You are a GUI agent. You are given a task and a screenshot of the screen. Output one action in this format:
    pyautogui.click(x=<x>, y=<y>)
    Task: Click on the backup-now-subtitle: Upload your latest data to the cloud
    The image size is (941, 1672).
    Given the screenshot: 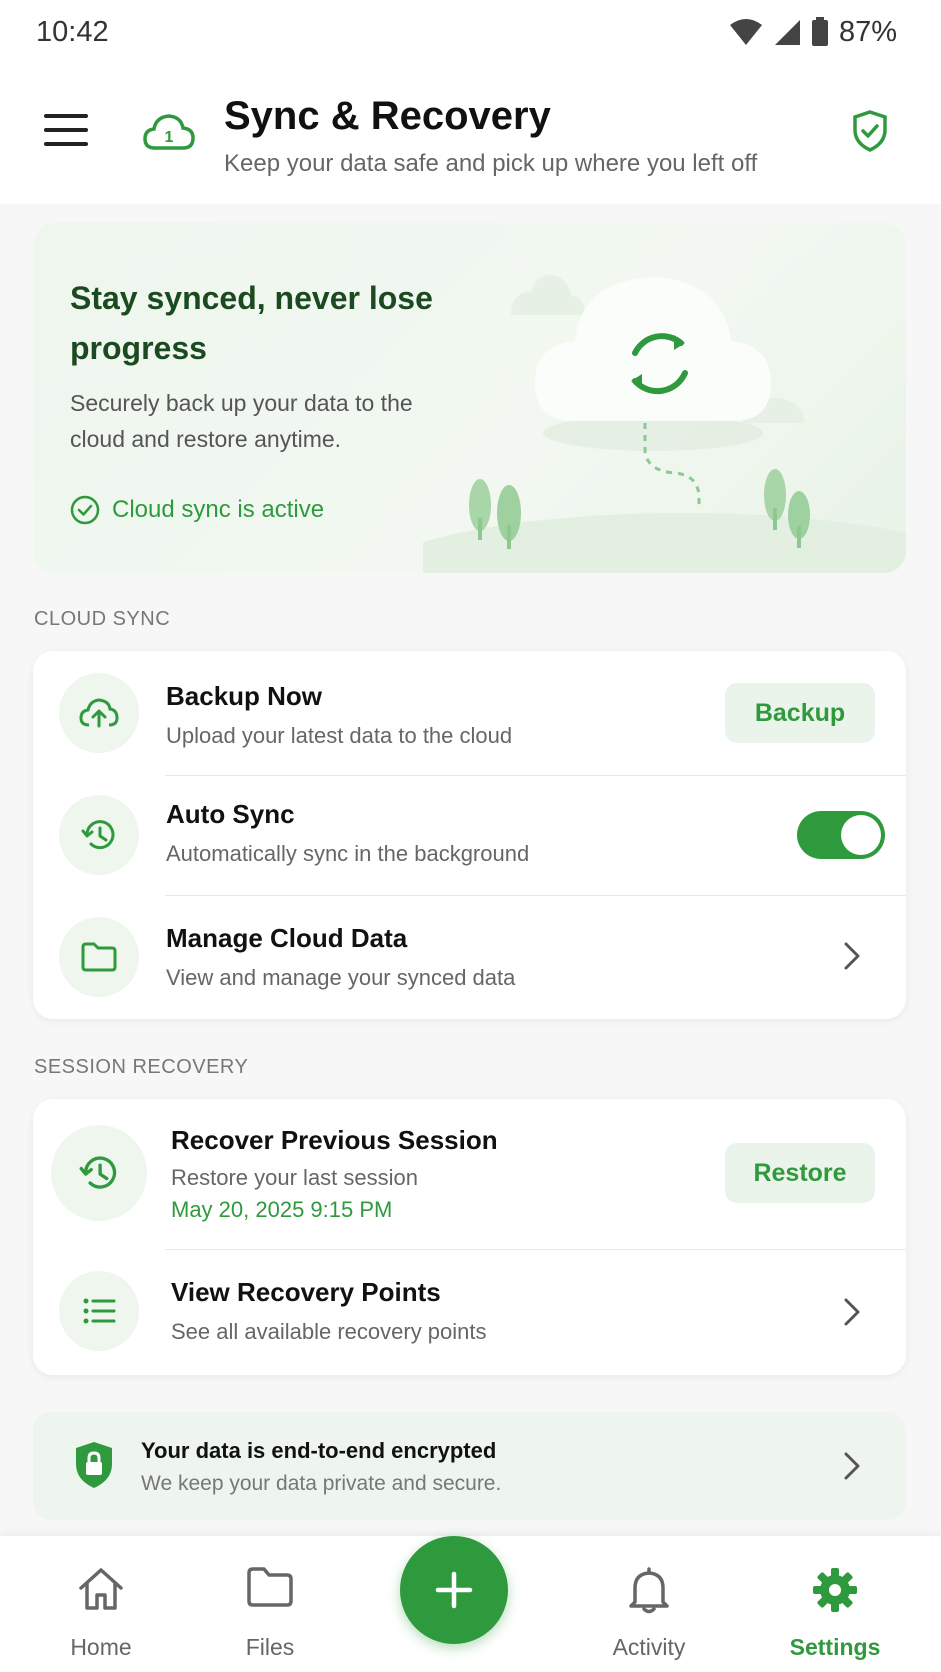 What is the action you would take?
    pyautogui.click(x=339, y=735)
    